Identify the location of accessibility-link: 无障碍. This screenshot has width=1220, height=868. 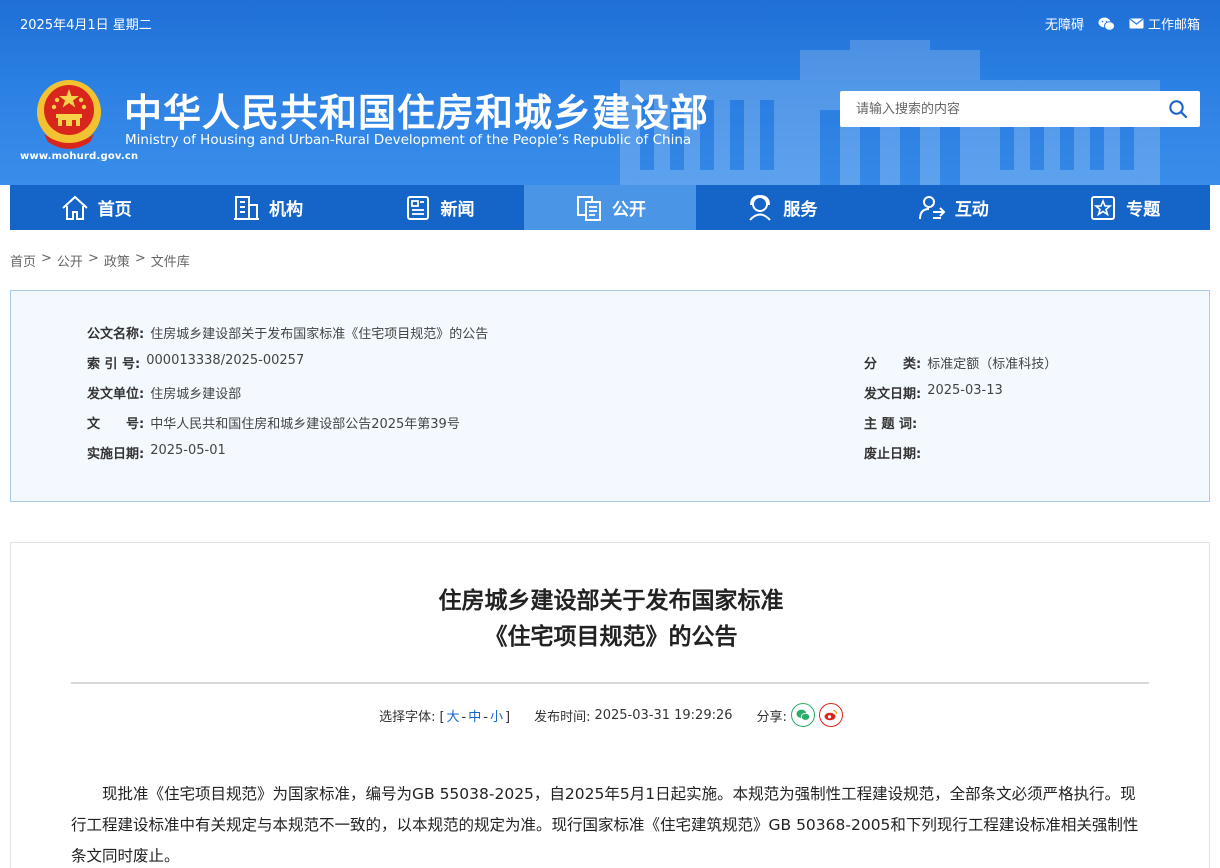
(1064, 23).